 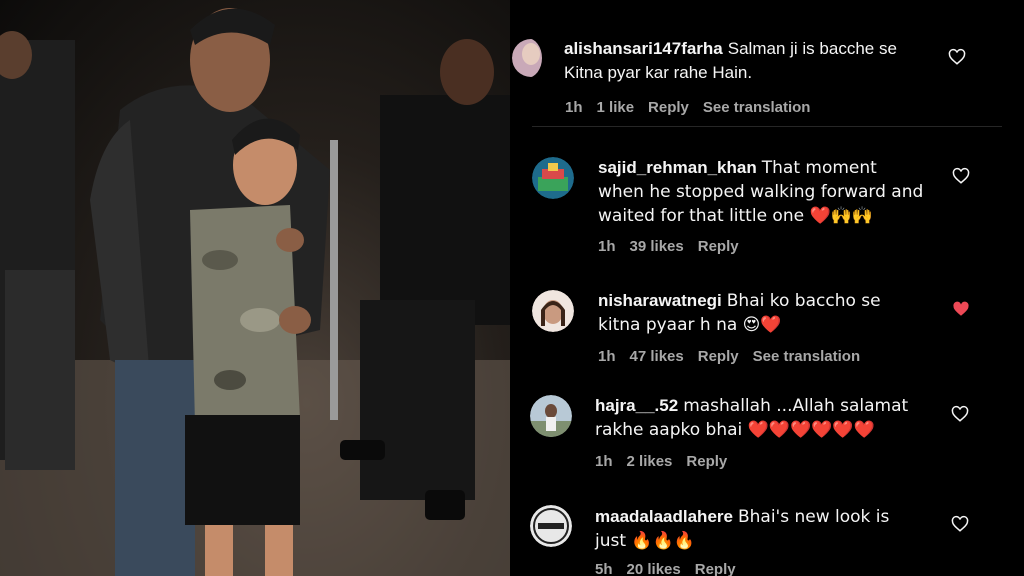 I want to click on comment-meta: 5h 20 likes Reply, so click(x=672, y=568).